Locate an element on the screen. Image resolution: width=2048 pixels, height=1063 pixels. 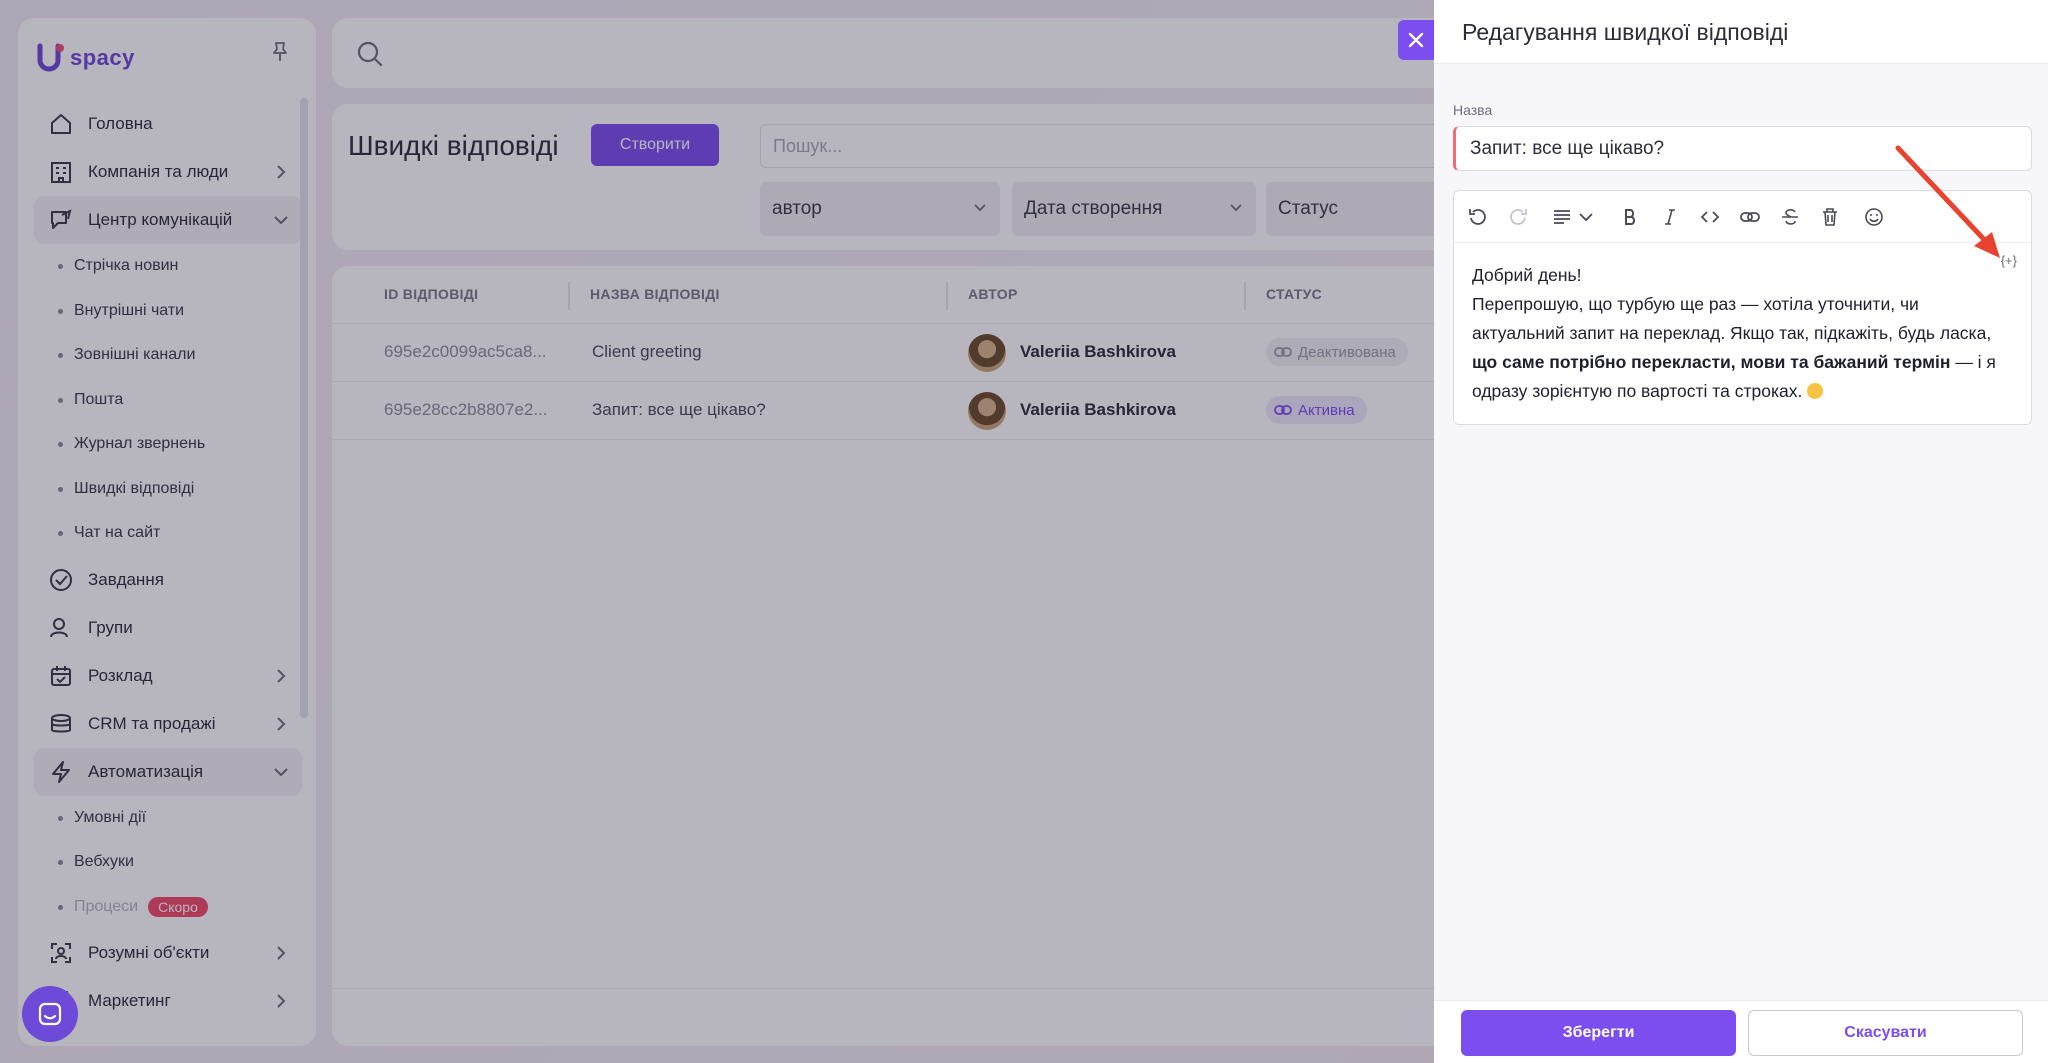
code-button is located at coordinates (1710, 217).